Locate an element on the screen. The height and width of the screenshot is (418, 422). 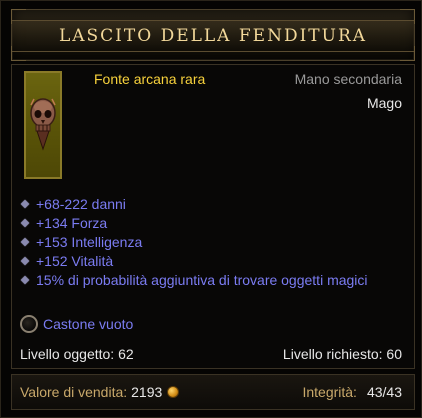
sell-value-label: Valore di vendita: is located at coordinates (74, 392).